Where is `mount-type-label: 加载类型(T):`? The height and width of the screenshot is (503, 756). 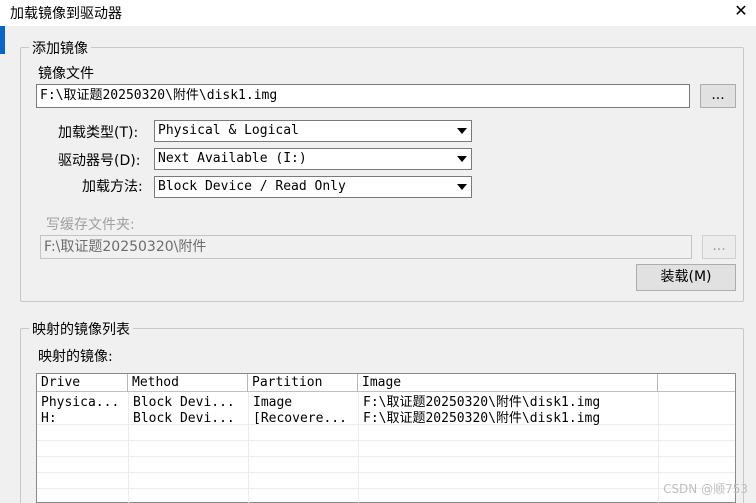
mount-type-label: 加载类型(T): is located at coordinates (98, 133).